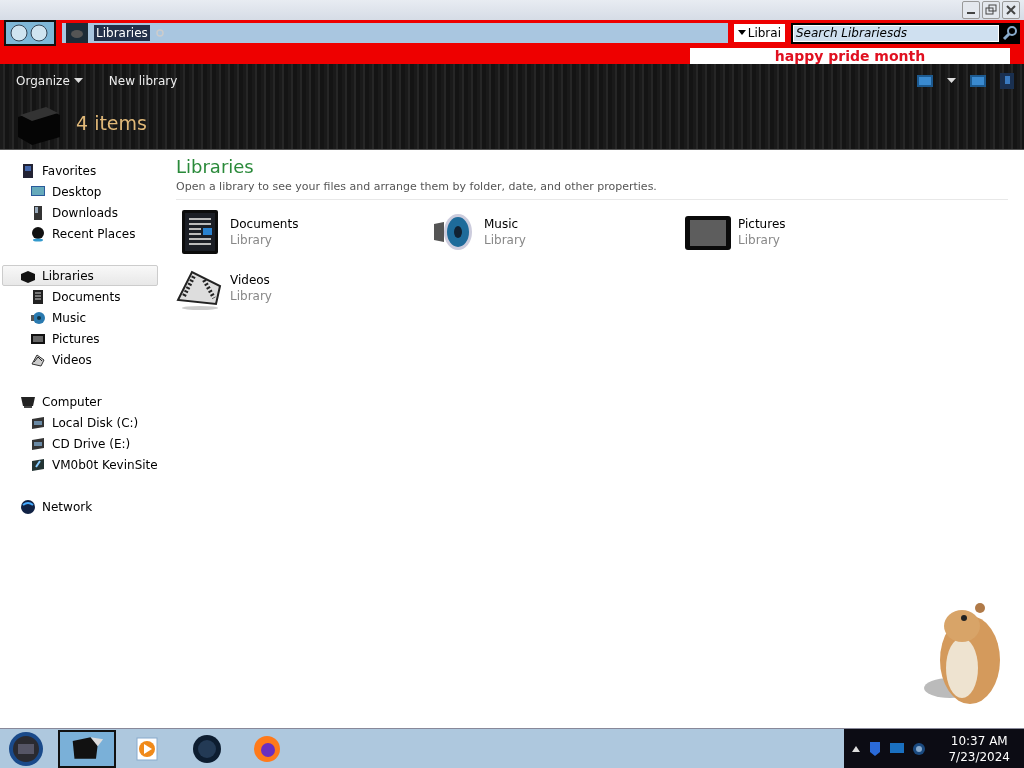 The height and width of the screenshot is (768, 1024). I want to click on search-field: Search Librariesds, so click(896, 33).